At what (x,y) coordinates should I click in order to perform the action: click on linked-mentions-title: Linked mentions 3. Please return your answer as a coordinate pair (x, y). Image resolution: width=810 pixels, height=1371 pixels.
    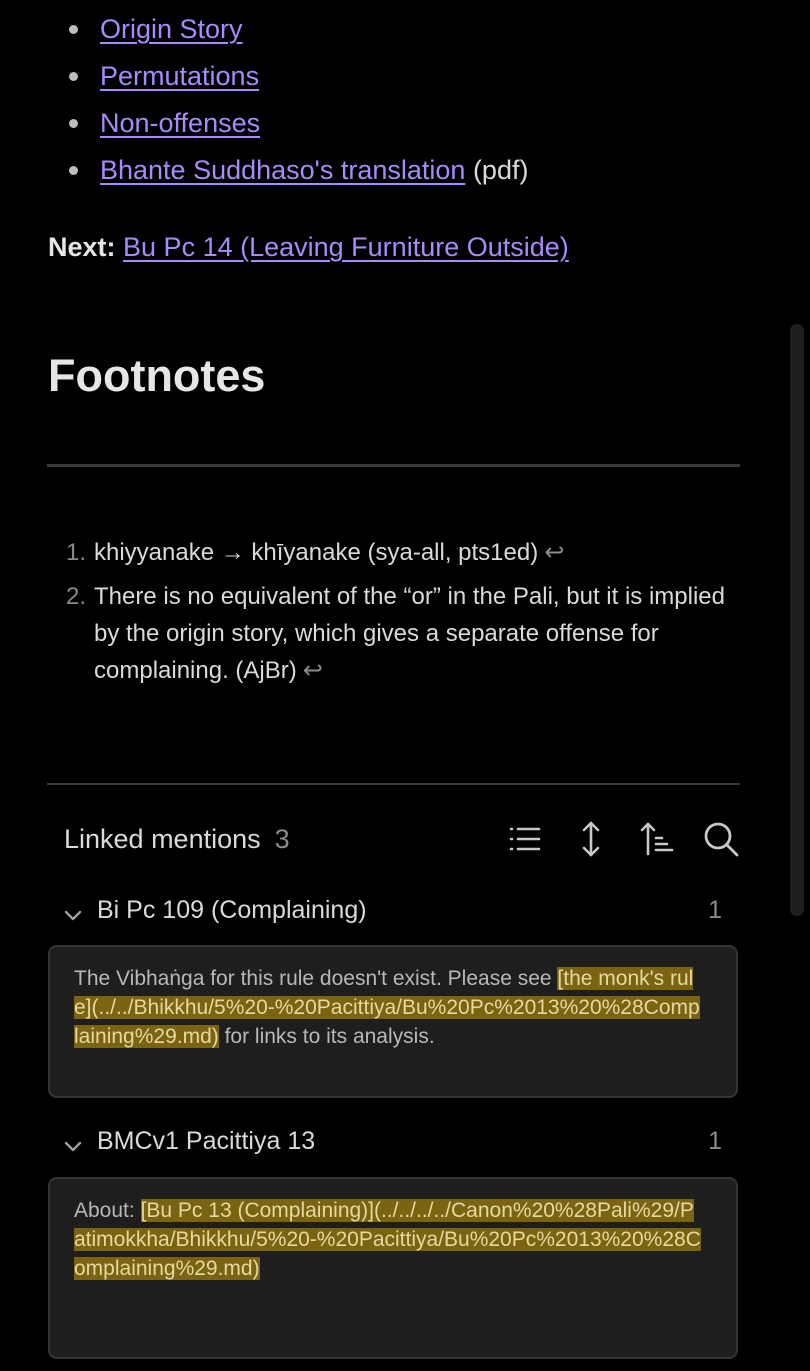
    Looking at the image, I should click on (177, 839).